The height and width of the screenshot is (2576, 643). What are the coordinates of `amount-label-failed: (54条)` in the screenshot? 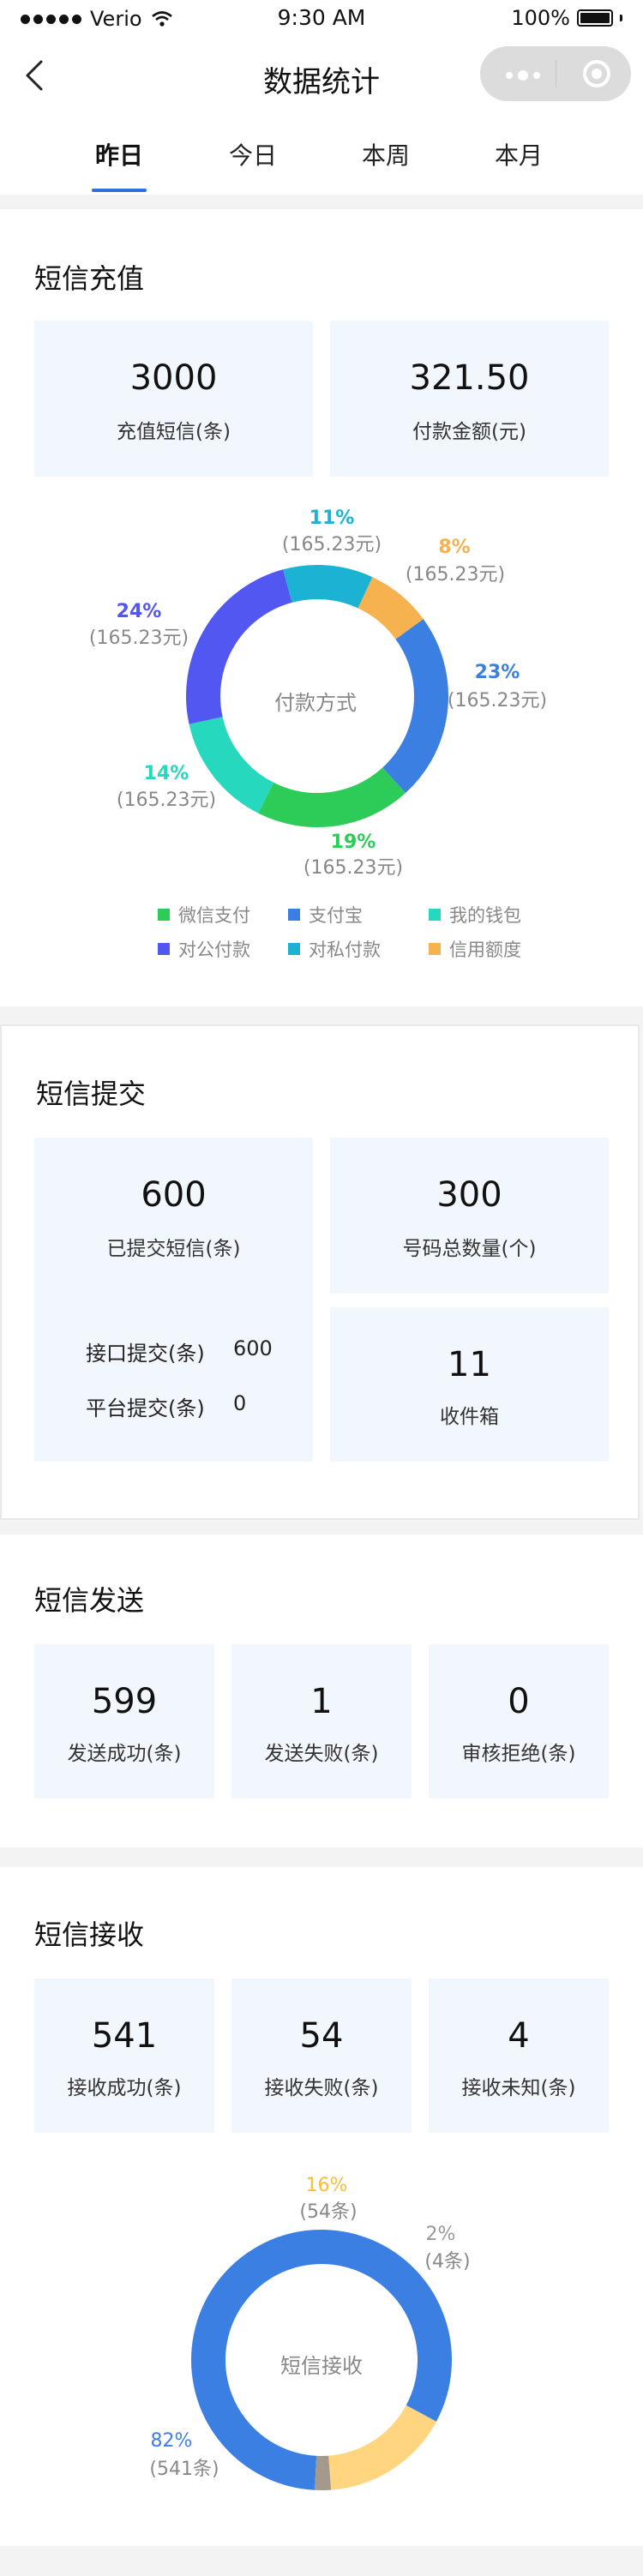 It's located at (328, 2212).